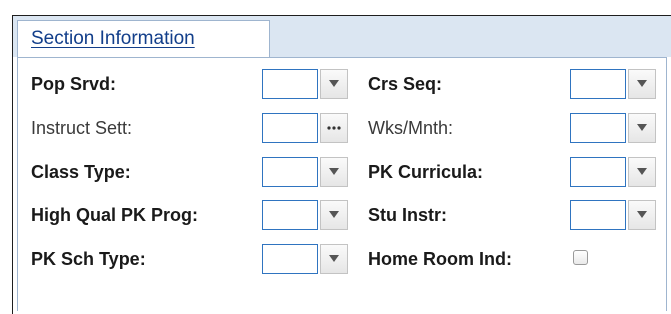 This screenshot has width=671, height=314. I want to click on class-type-field, so click(290, 172).